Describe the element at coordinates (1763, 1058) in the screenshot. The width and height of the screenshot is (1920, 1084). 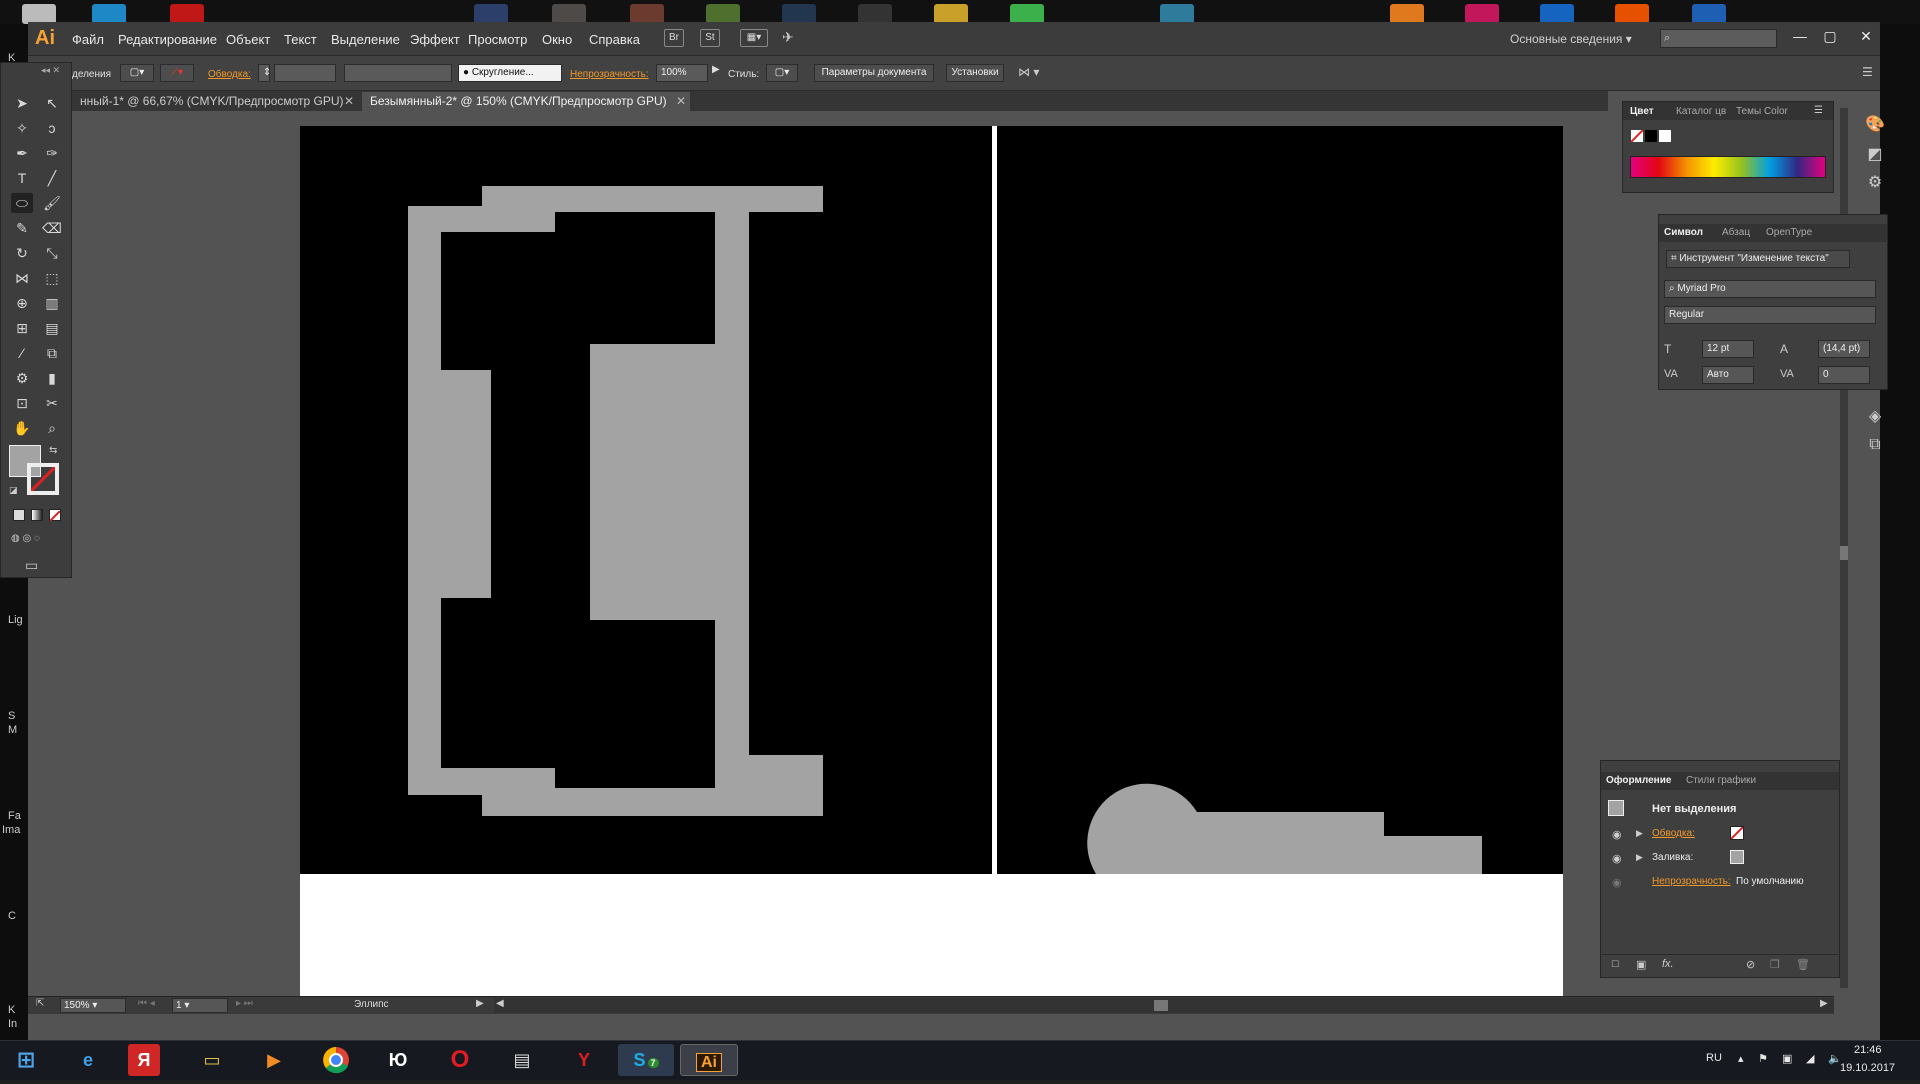
I see `action-center-flag-icon: ⚑` at that location.